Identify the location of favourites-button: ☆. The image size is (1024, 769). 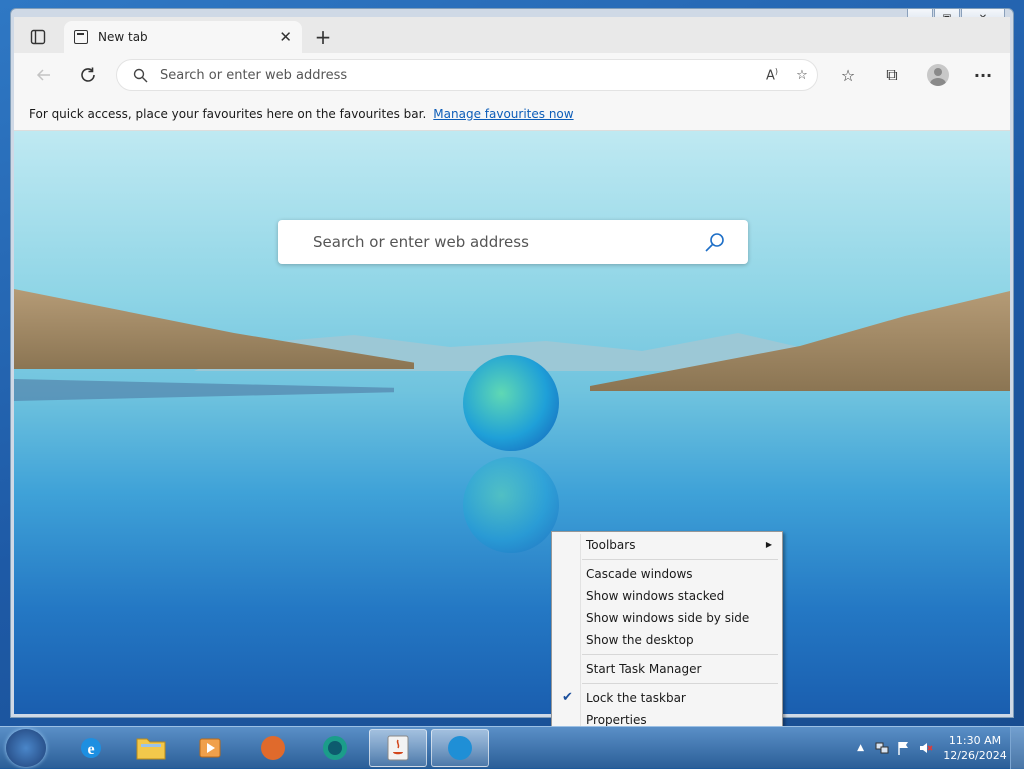
(848, 75).